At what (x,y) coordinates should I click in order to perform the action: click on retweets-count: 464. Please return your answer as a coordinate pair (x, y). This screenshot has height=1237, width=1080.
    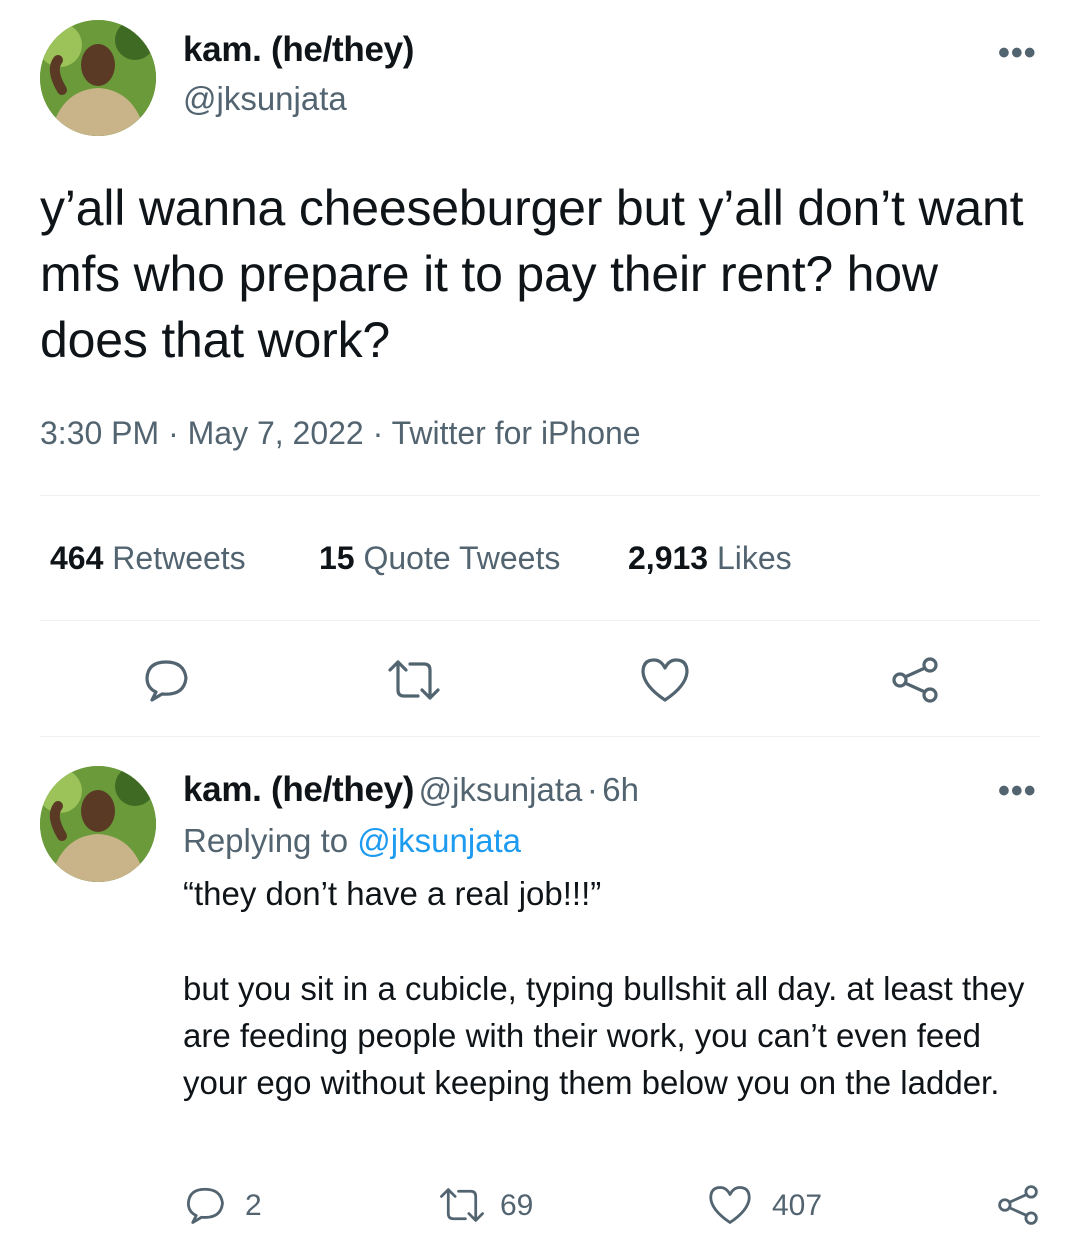
    Looking at the image, I should click on (77, 558).